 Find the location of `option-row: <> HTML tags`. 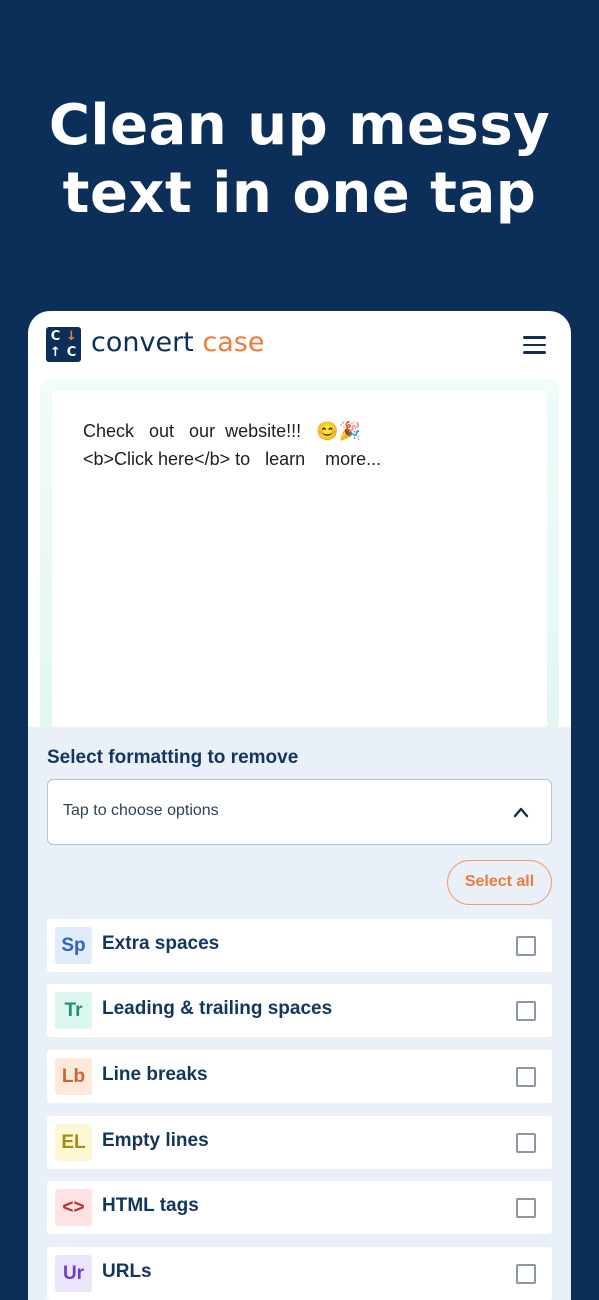

option-row: <> HTML tags is located at coordinates (299, 1207).